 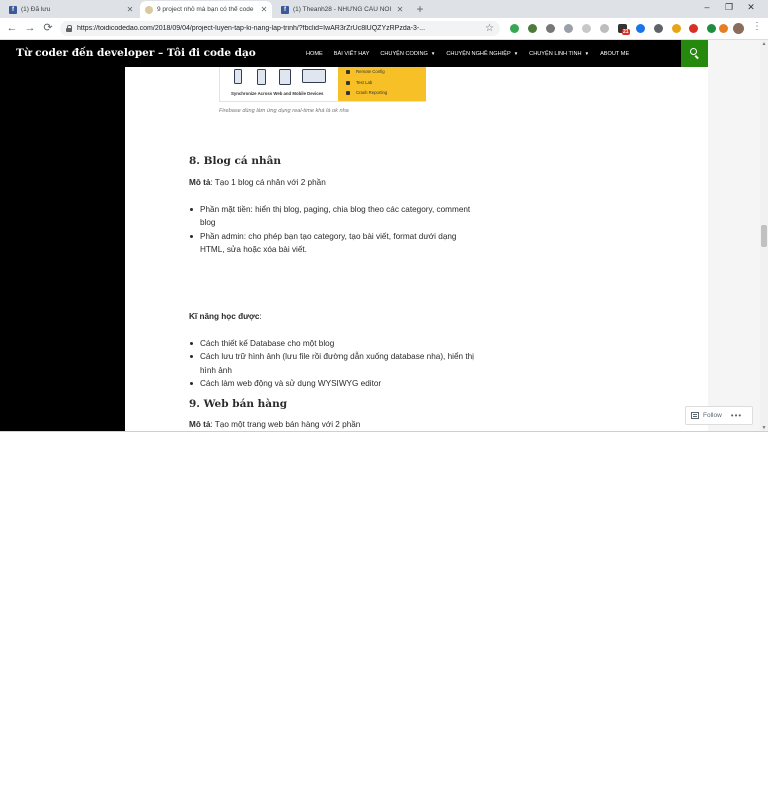 What do you see at coordinates (764, 44) in the screenshot?
I see `scroll-up-arrow-icon: ▲` at bounding box center [764, 44].